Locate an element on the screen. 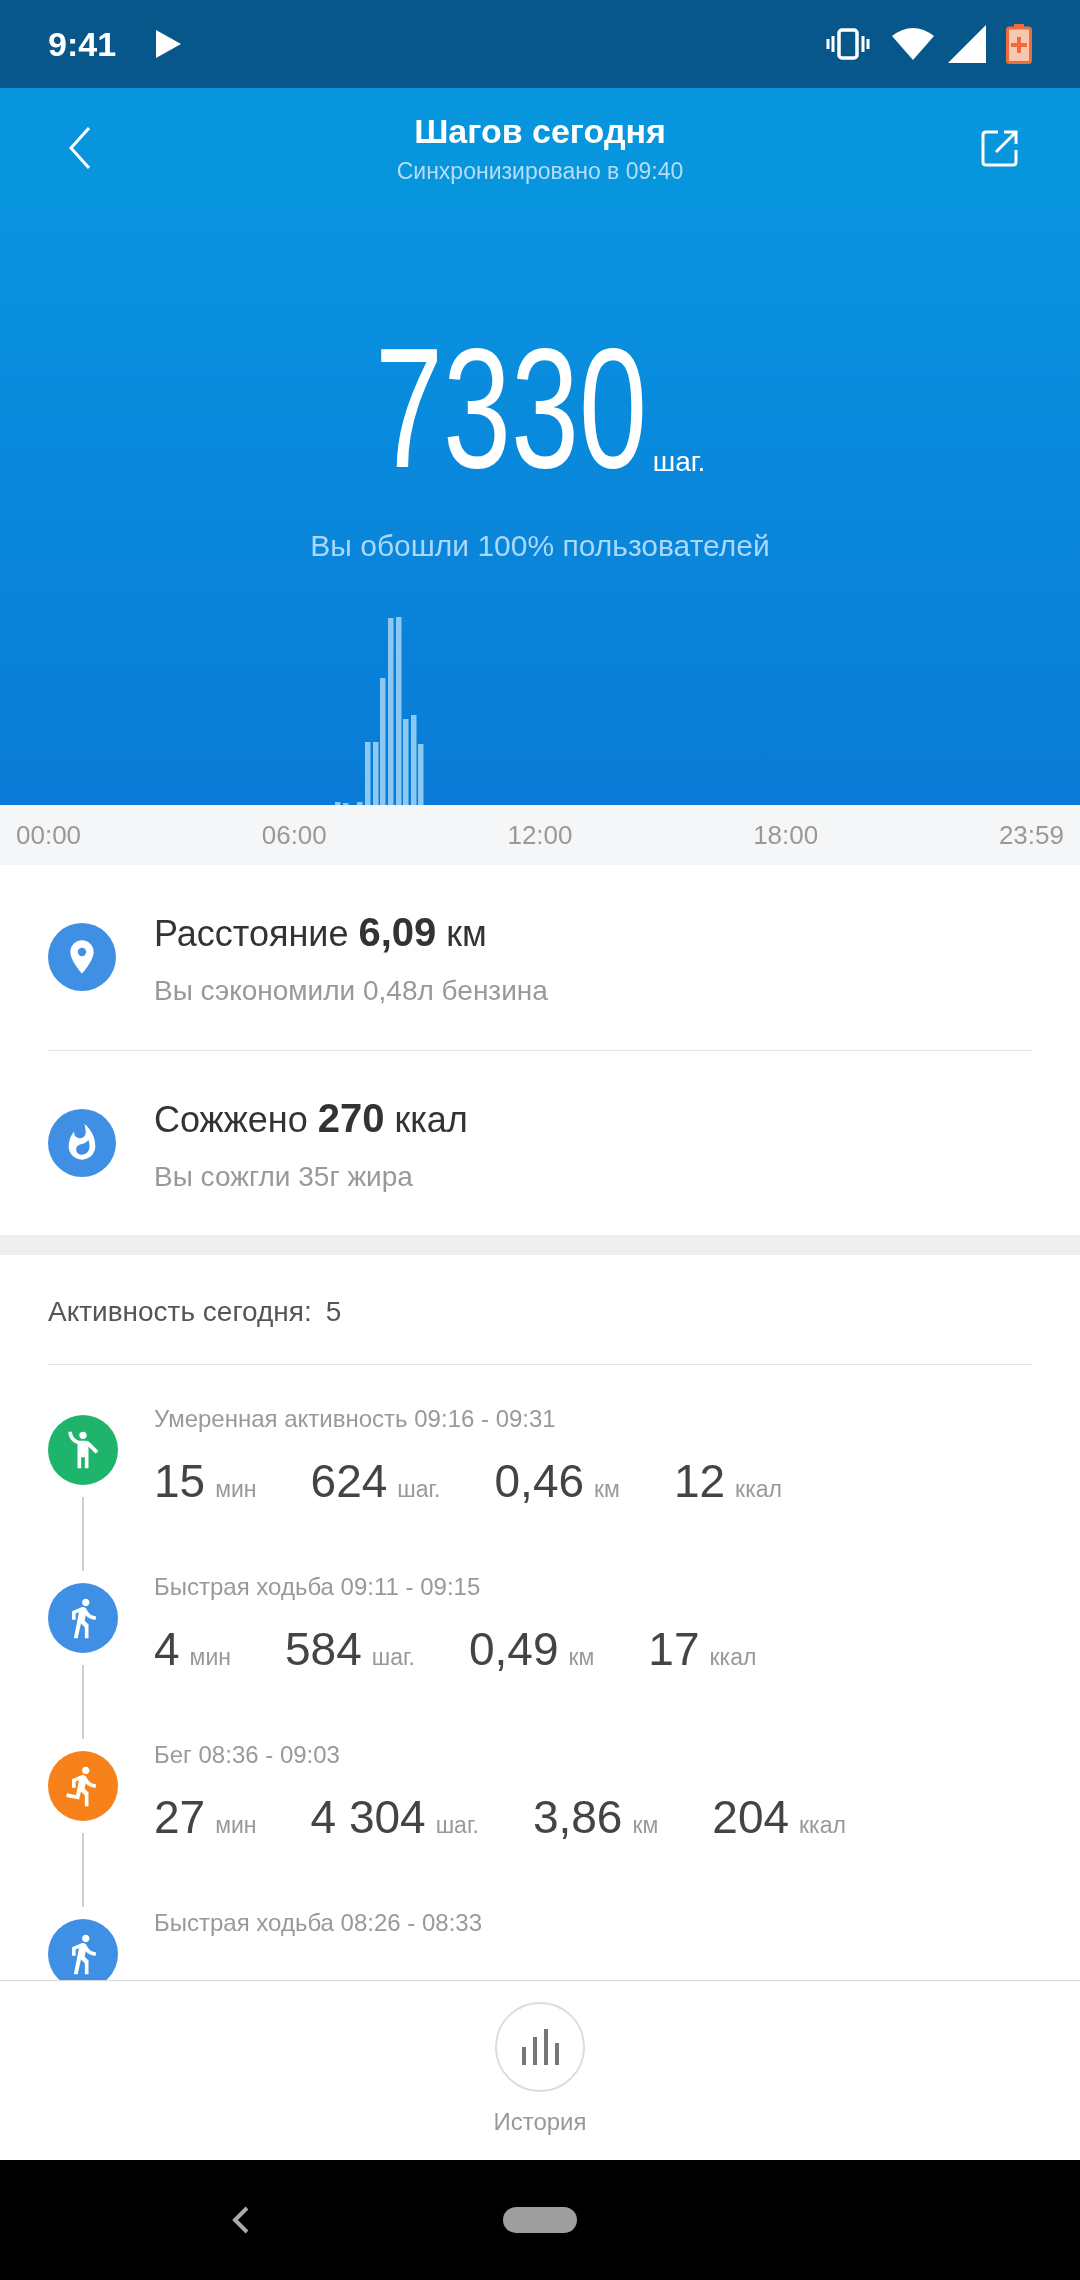 The image size is (1080, 2280). history-label: История is located at coordinates (540, 2121).